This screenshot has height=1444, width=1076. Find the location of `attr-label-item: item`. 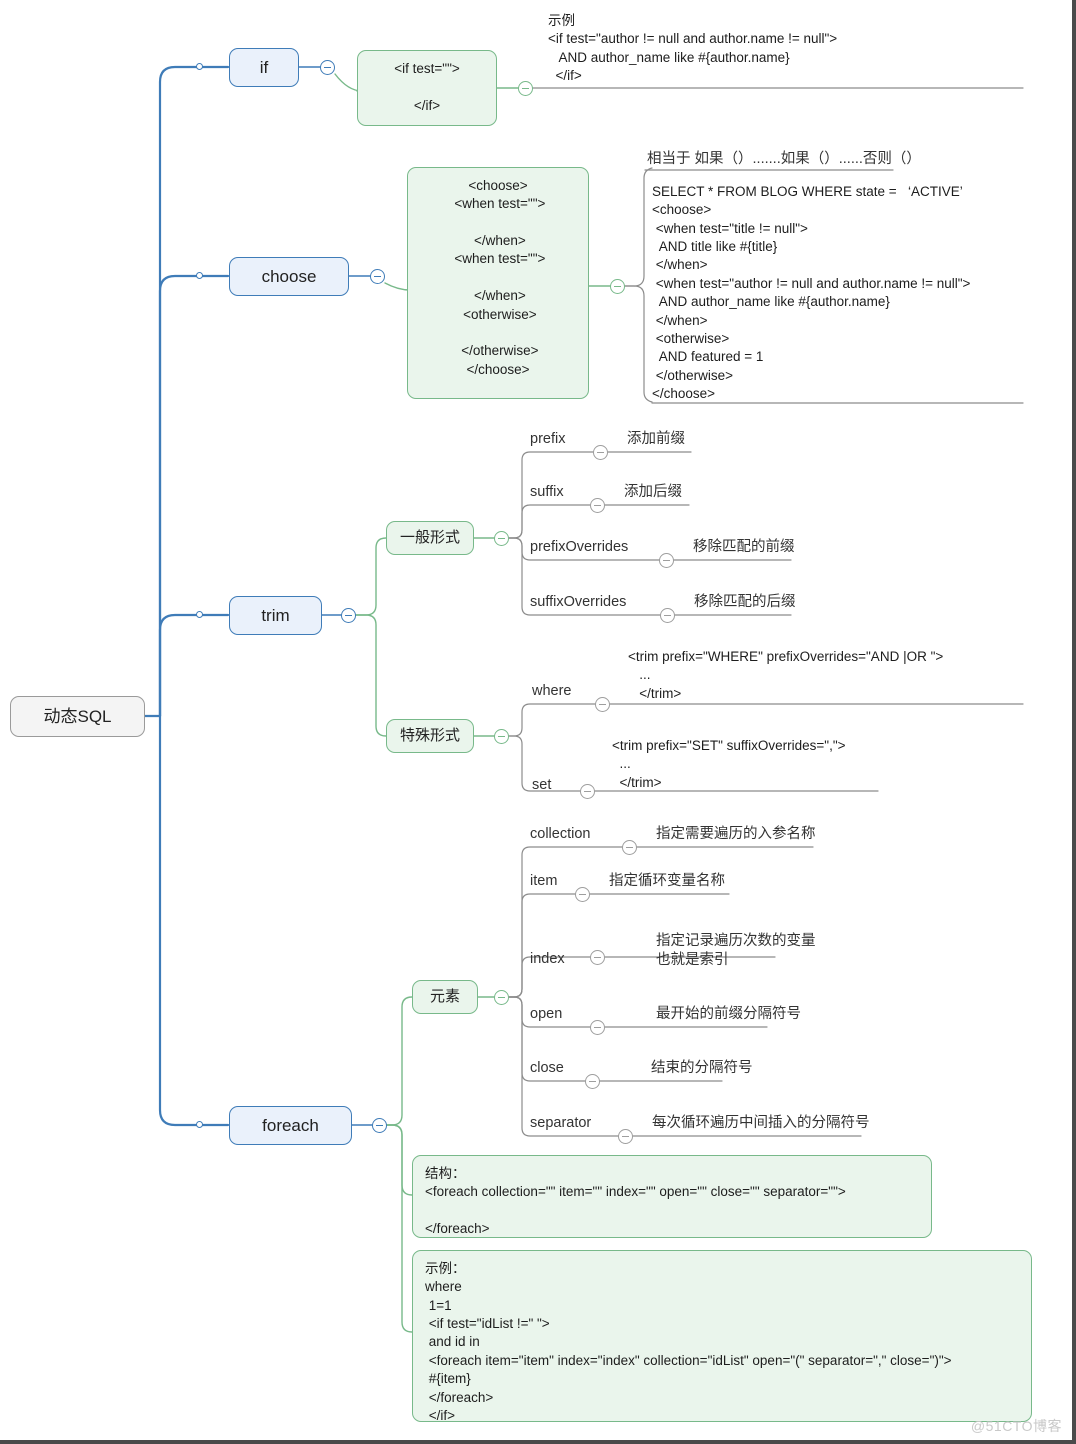

attr-label-item: item is located at coordinates (543, 881).